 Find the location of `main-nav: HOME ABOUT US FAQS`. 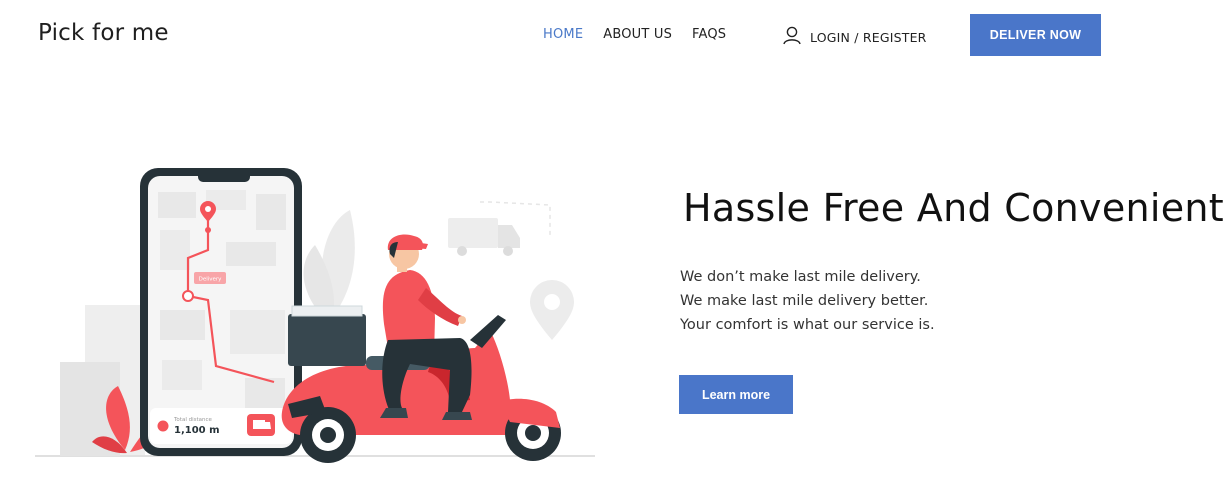

main-nav: HOME ABOUT US FAQS is located at coordinates (634, 34).